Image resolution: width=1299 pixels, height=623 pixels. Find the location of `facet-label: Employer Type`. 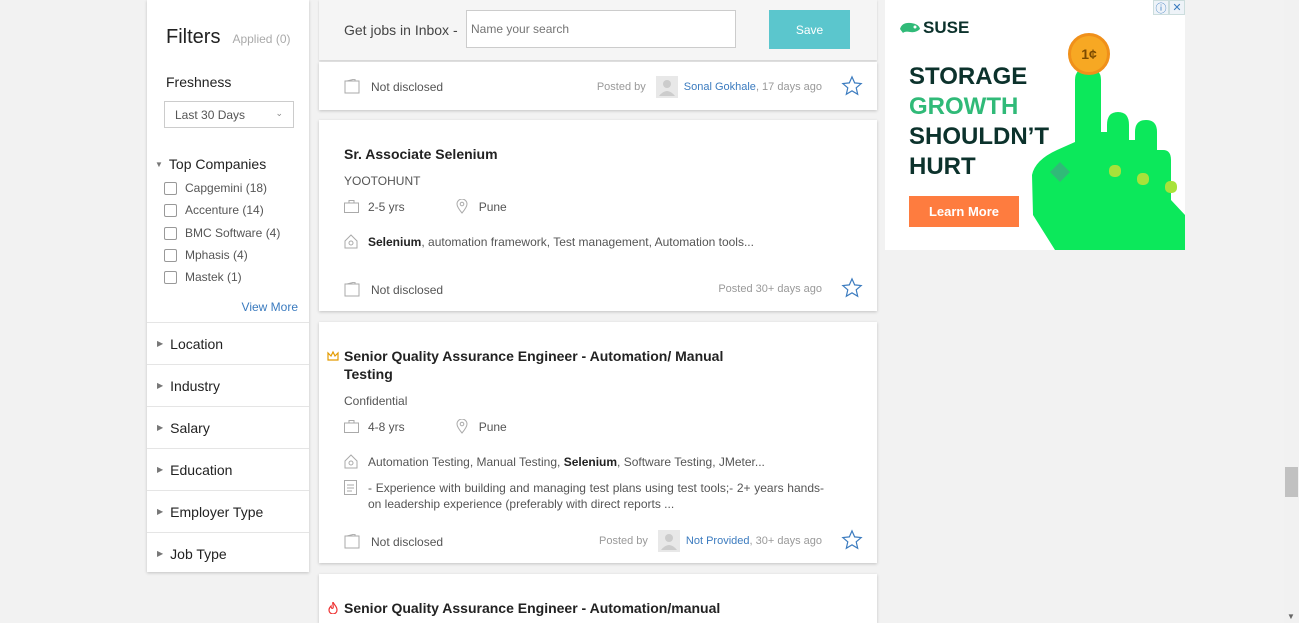

facet-label: Employer Type is located at coordinates (217, 511).